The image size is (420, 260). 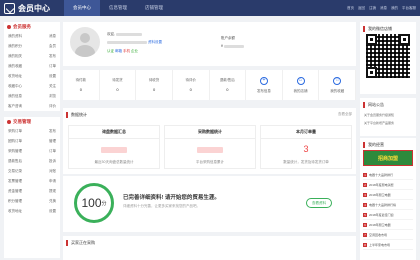 What do you see at coordinates (15, 36) in the screenshot?
I see `sidebar-link: 我的资料` at bounding box center [15, 36].